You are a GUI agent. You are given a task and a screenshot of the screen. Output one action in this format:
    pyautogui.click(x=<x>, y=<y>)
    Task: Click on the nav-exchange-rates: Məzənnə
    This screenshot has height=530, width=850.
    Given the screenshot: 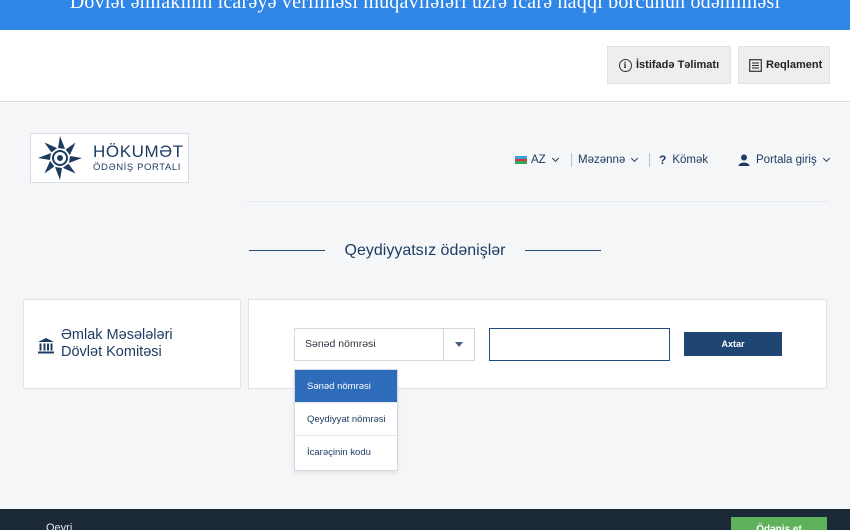 What is the action you would take?
    pyautogui.click(x=608, y=160)
    